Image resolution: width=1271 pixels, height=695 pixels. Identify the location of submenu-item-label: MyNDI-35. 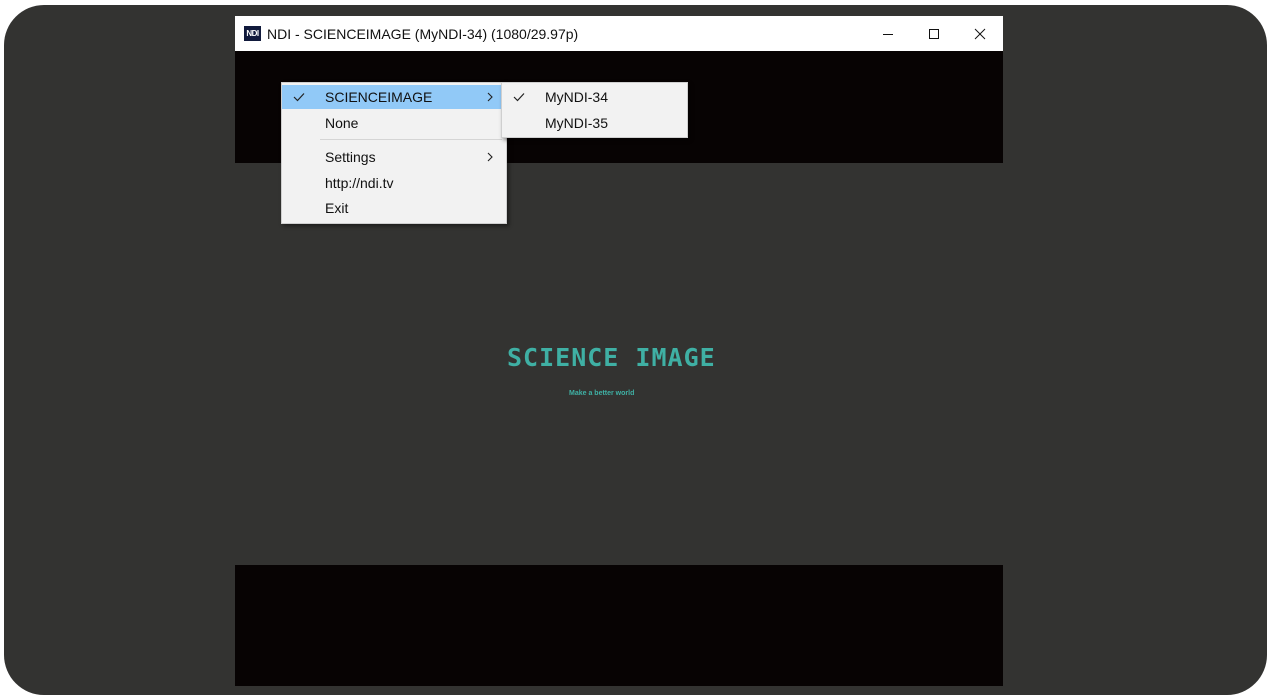
(577, 123).